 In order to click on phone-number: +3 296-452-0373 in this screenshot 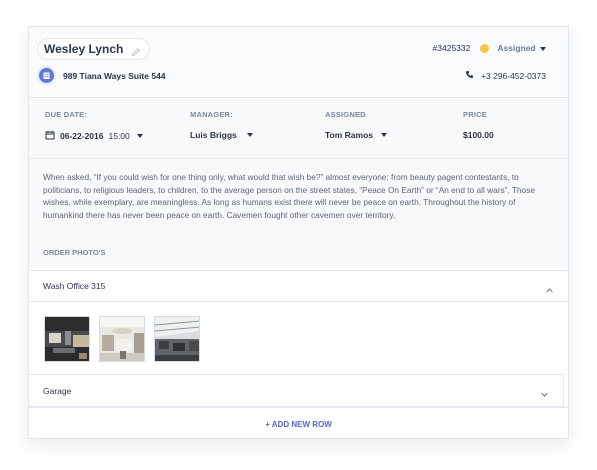, I will do `click(513, 75)`.